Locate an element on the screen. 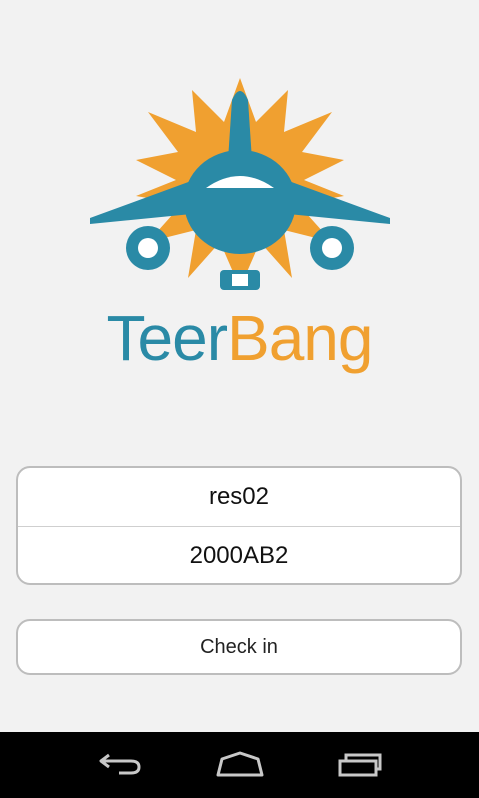 Image resolution: width=479 pixels, height=798 pixels. check-in-button: Check in is located at coordinates (239, 647).